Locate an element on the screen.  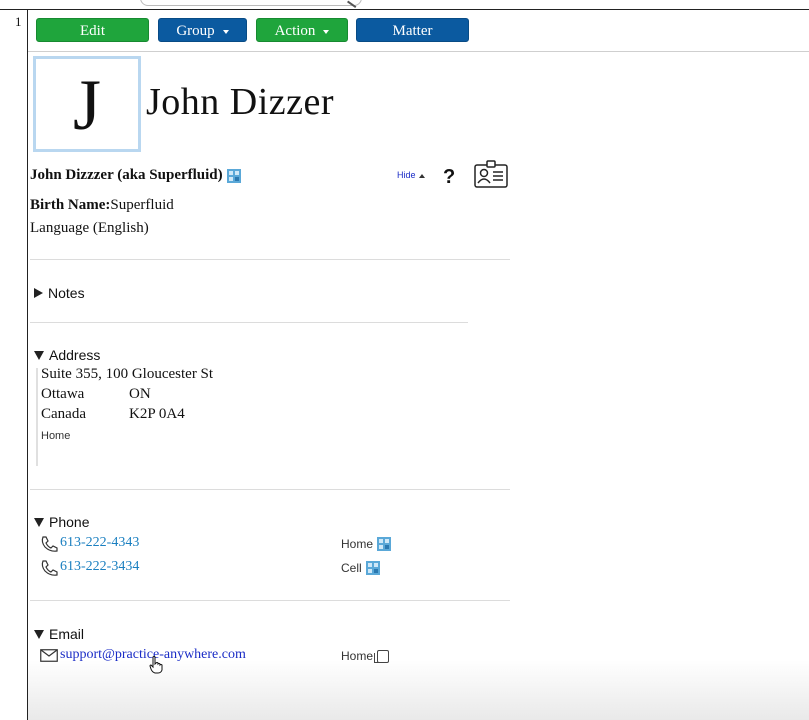
group-button-label: Group is located at coordinates (195, 31).